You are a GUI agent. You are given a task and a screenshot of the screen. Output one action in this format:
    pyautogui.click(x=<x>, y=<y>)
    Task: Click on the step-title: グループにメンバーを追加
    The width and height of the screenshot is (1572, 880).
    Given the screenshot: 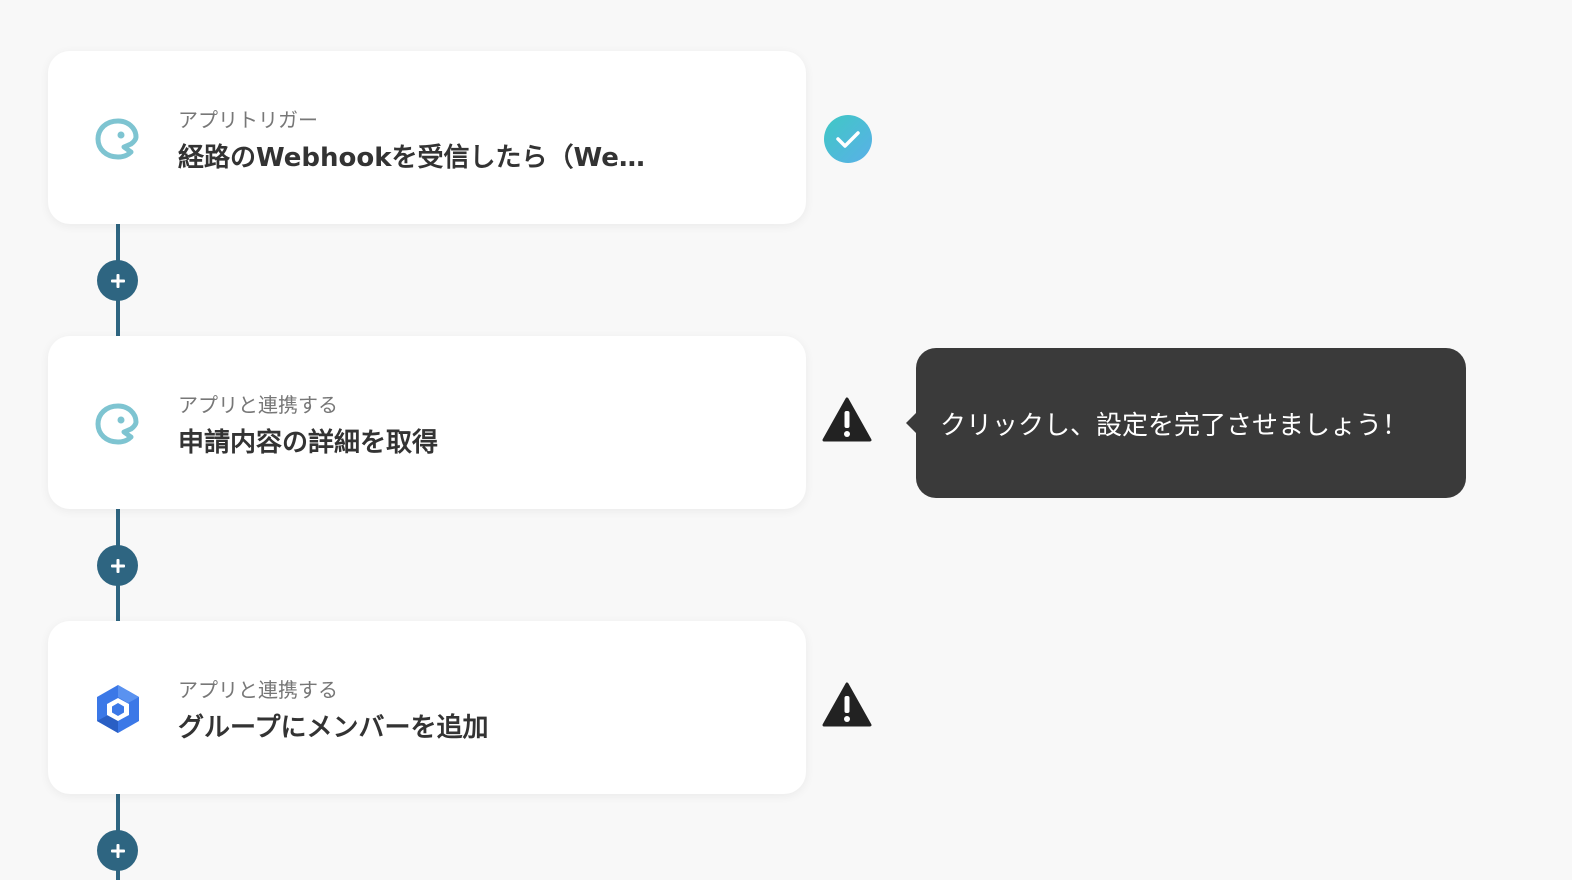 What is the action you would take?
    pyautogui.click(x=333, y=728)
    